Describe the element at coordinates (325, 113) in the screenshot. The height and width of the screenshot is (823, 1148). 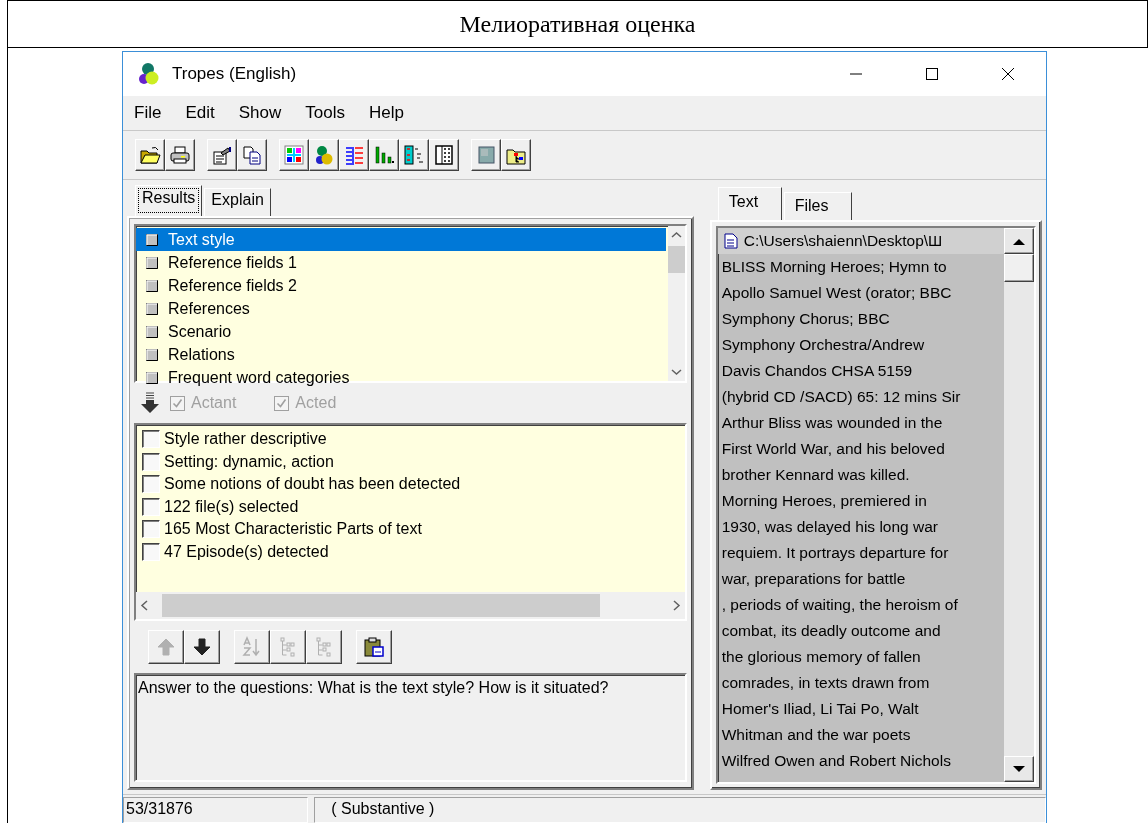
I see `menu-item: Tools` at that location.